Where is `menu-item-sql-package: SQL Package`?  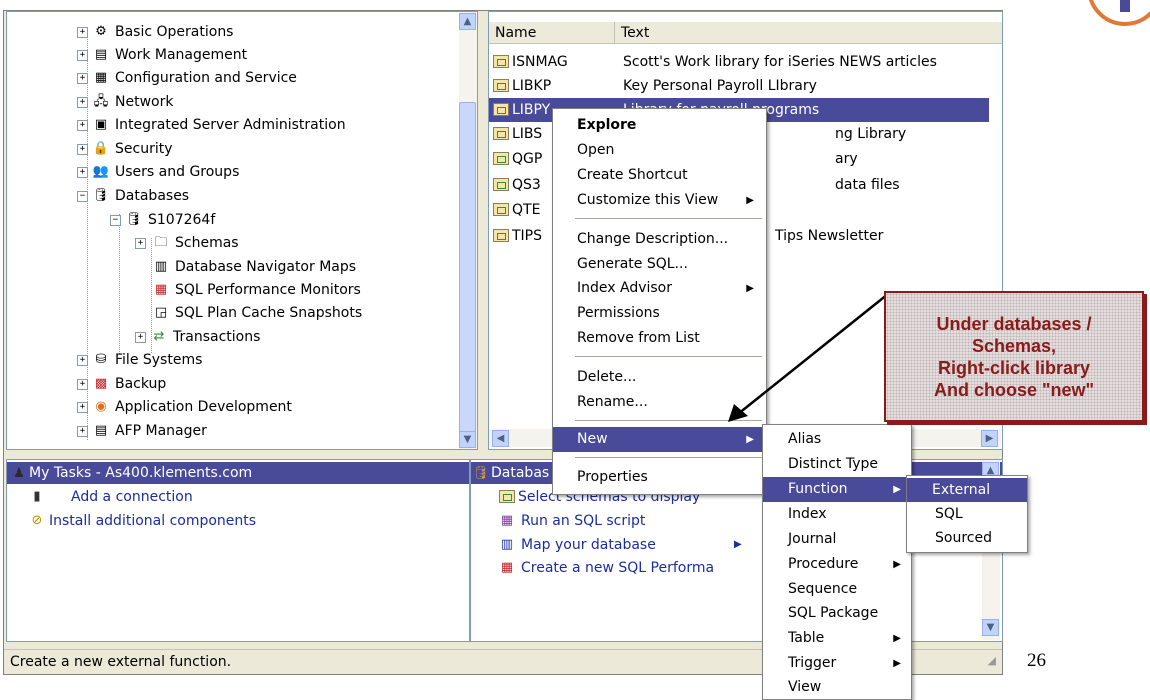
menu-item-sql-package: SQL Package is located at coordinates (837, 613).